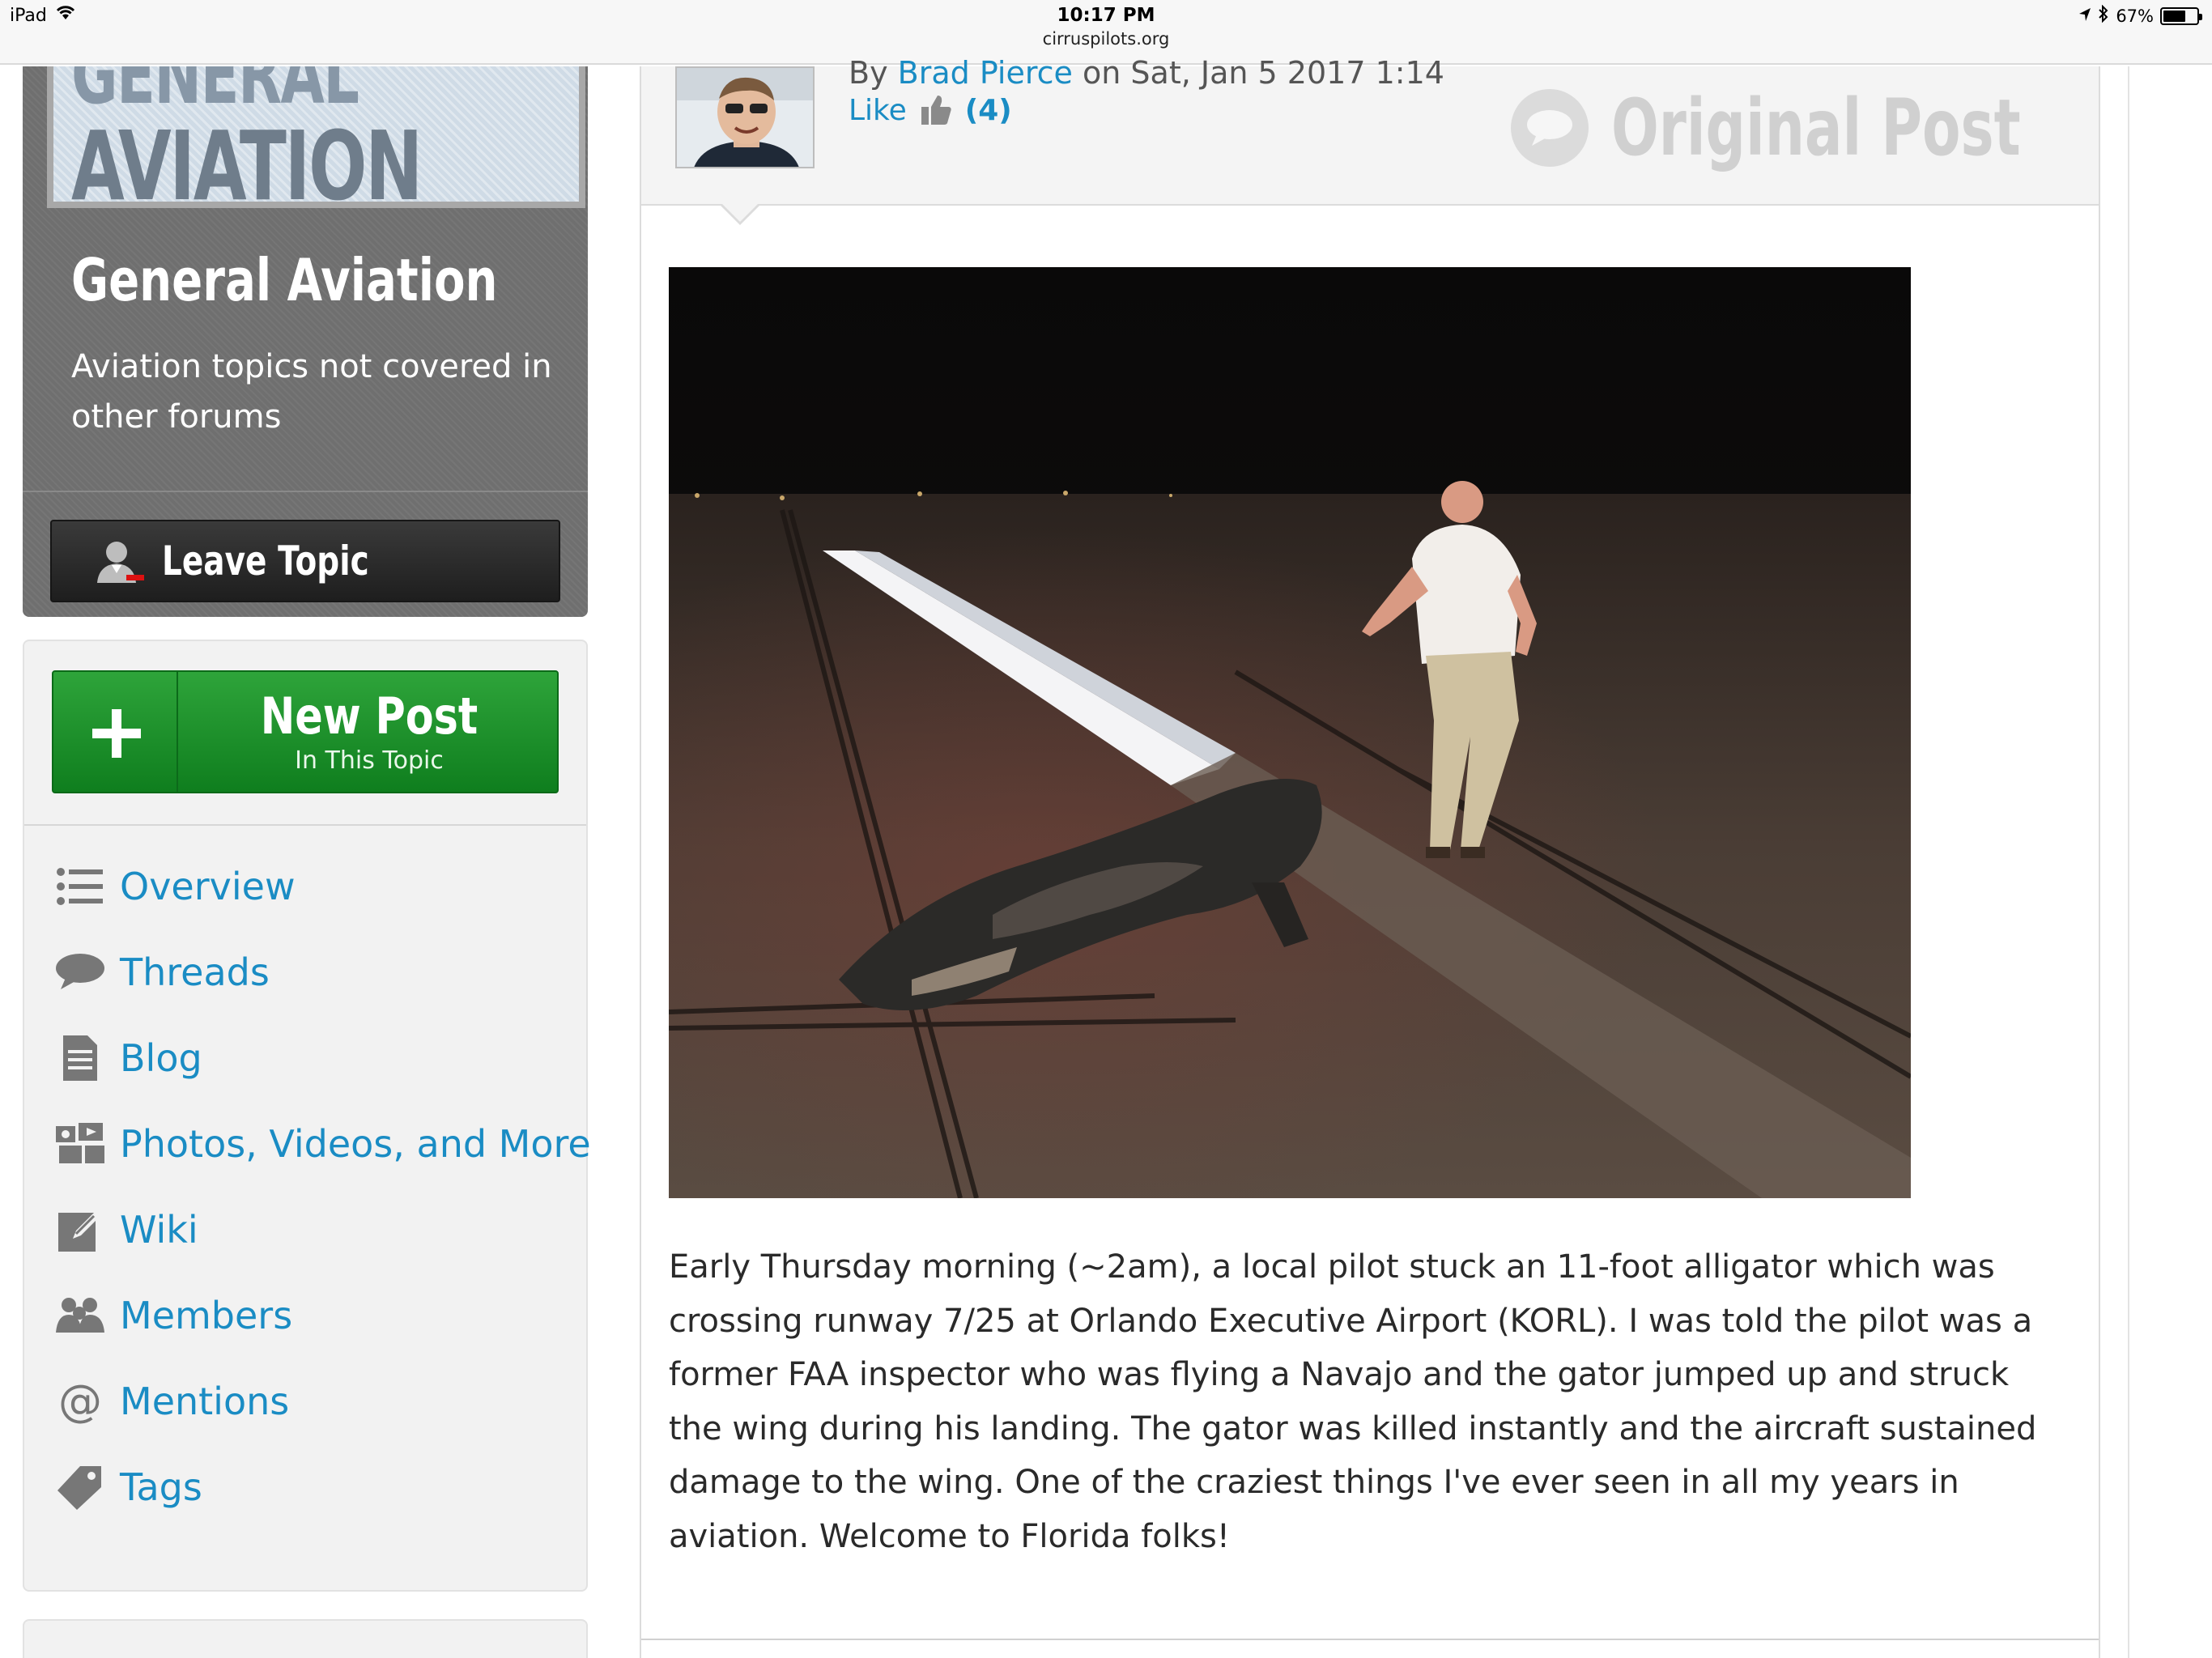  Describe the element at coordinates (936, 110) in the screenshot. I see `thumbs-up-icon` at that location.